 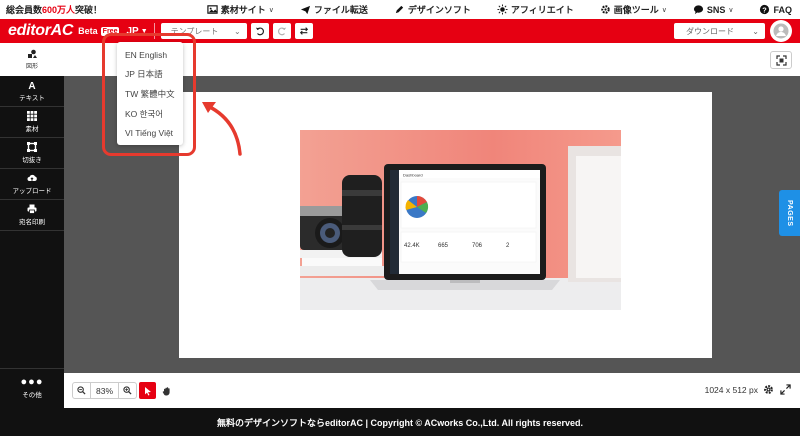 What do you see at coordinates (789, 213) in the screenshot?
I see `pages-tab: PAGES` at bounding box center [789, 213].